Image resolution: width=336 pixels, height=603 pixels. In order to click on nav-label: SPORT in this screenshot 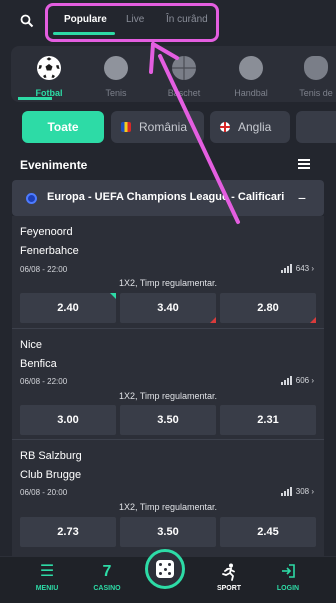, I will do `click(229, 588)`.